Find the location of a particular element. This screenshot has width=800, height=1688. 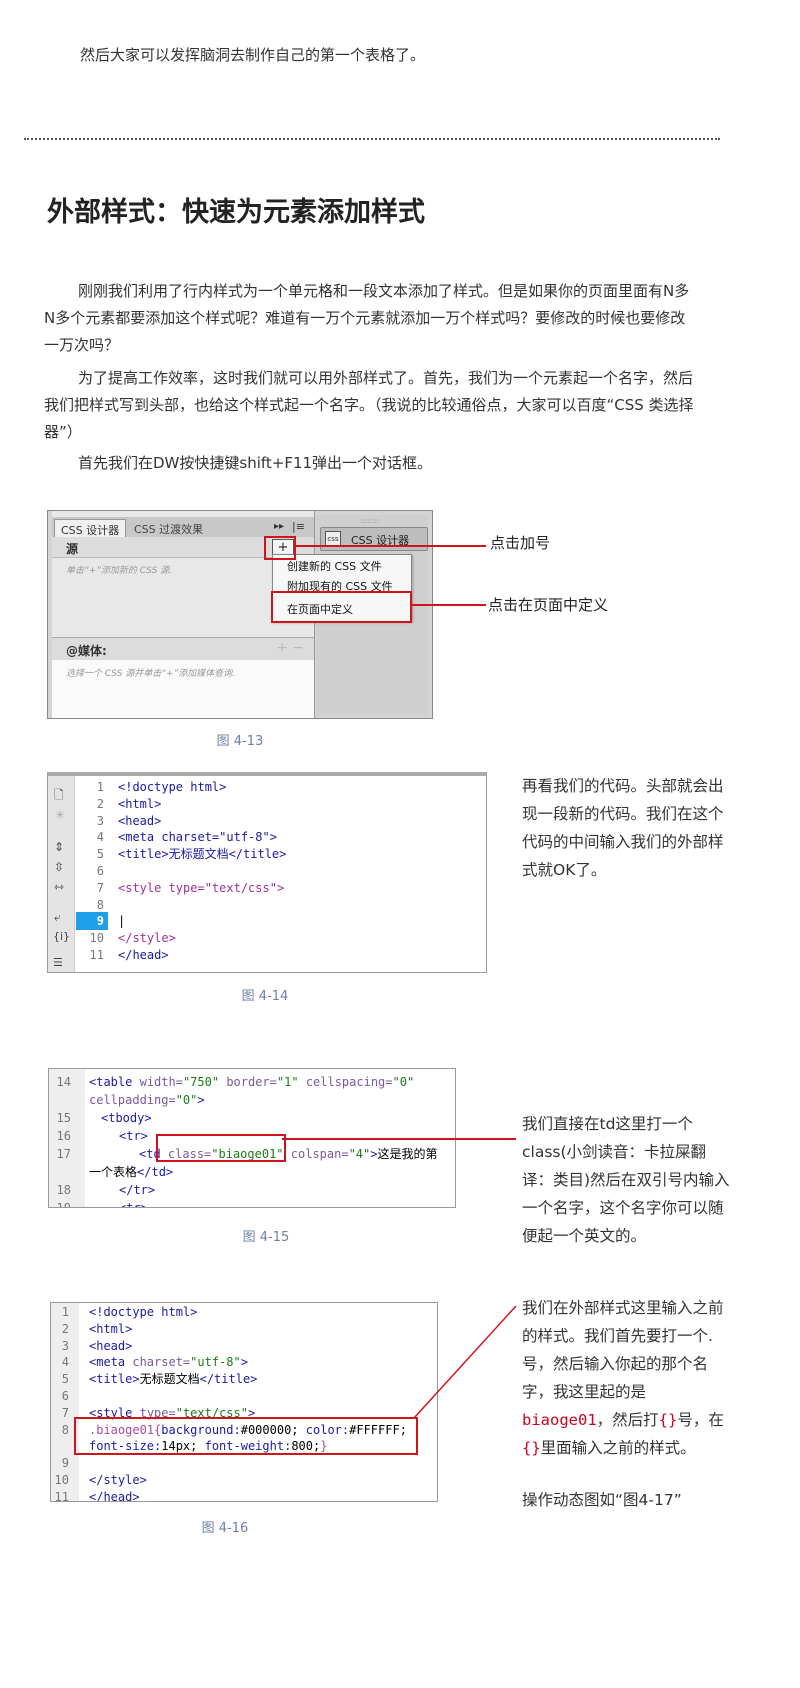

fig16-animation-note: 操作动态图如“图4-17” is located at coordinates (602, 1500).